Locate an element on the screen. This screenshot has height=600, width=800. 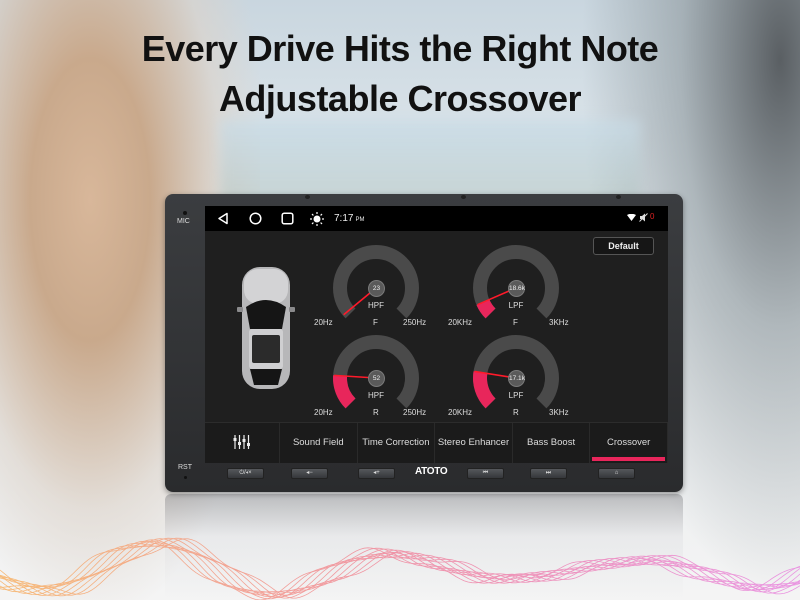
gauge-value: 52 is located at coordinates (376, 378).